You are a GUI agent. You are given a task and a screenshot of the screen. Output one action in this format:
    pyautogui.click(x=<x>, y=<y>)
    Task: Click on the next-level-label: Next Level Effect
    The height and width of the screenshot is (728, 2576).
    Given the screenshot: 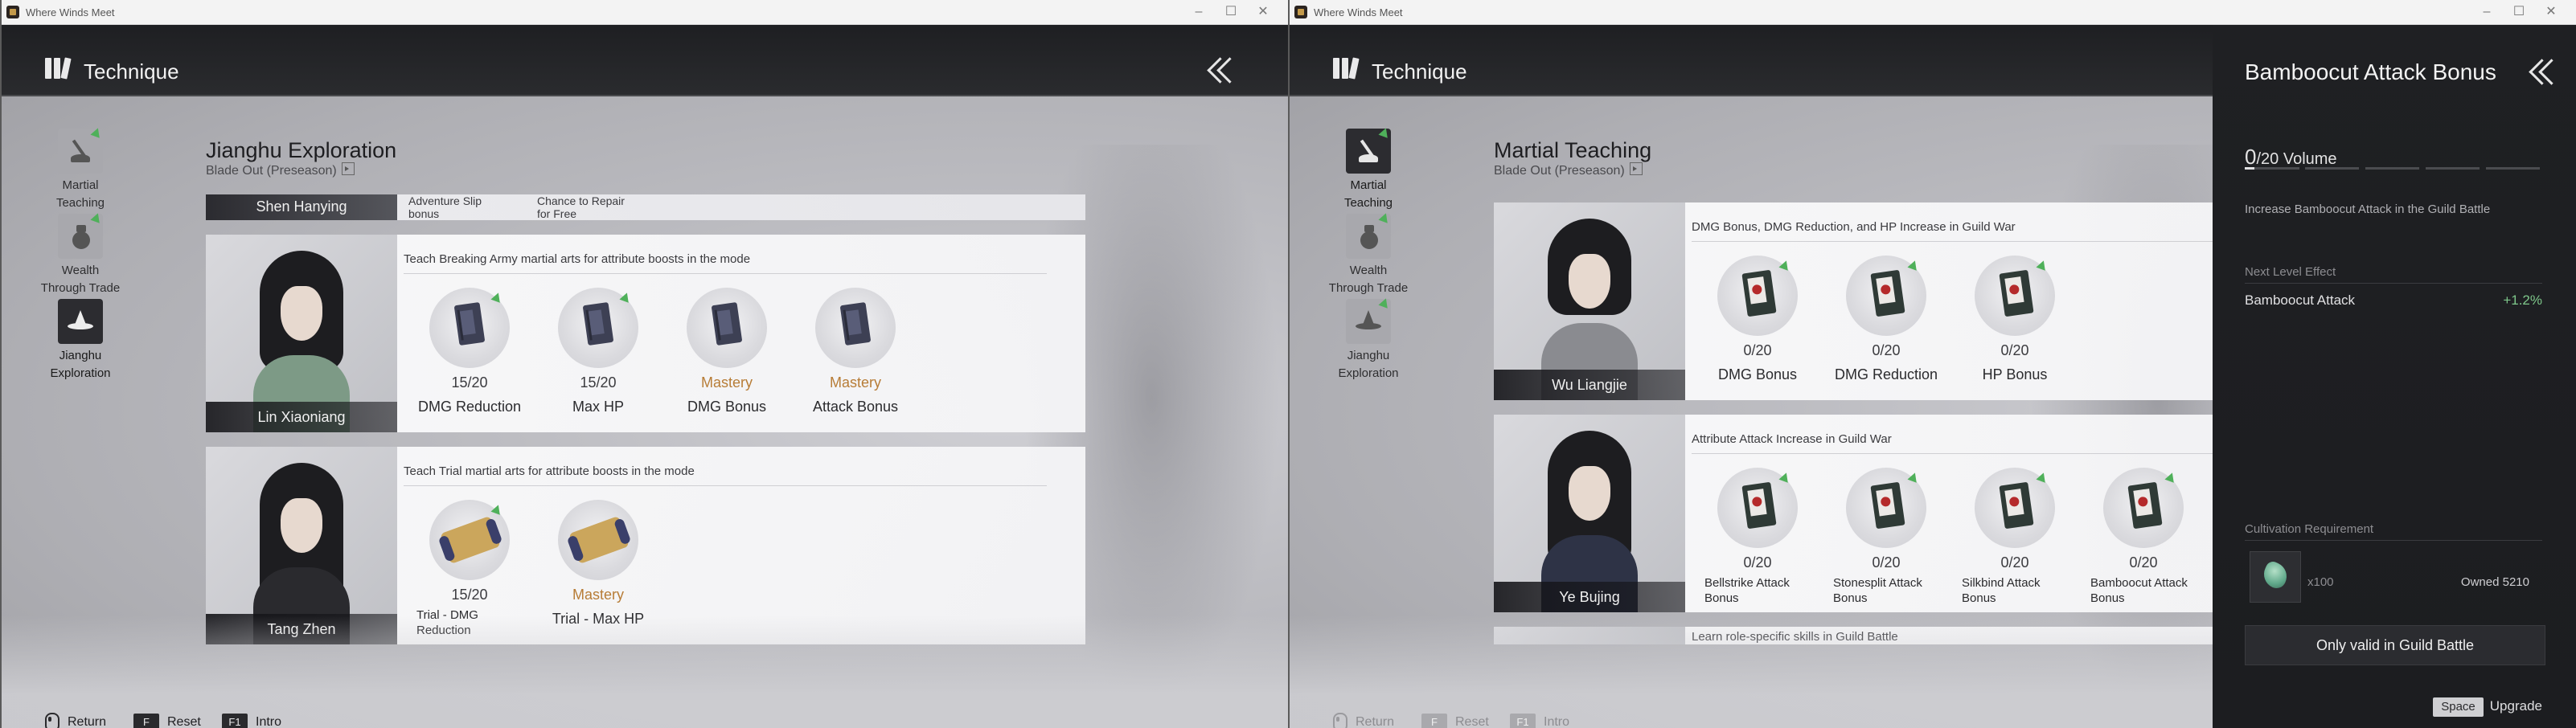 What is the action you would take?
    pyautogui.click(x=2290, y=272)
    